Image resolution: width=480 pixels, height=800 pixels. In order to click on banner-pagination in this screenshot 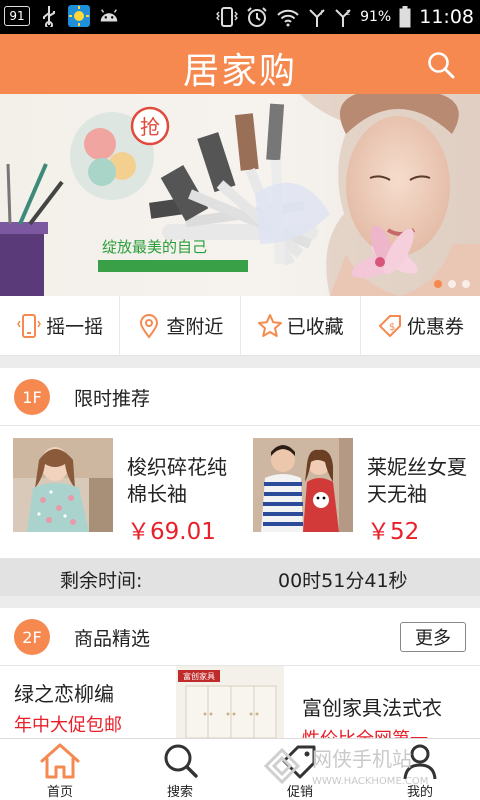, I will do `click(452, 284)`.